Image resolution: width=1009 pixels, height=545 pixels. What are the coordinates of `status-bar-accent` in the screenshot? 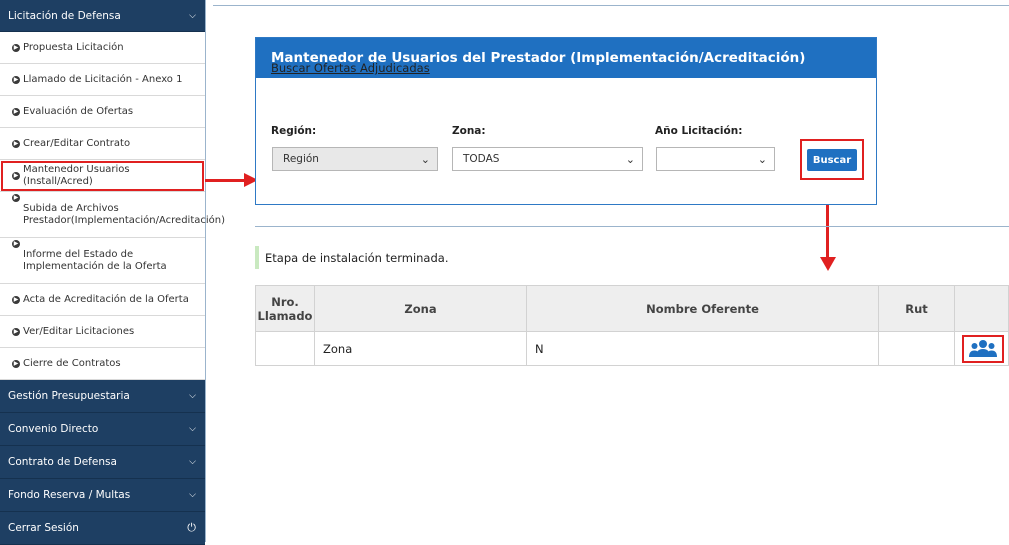 It's located at (257, 257).